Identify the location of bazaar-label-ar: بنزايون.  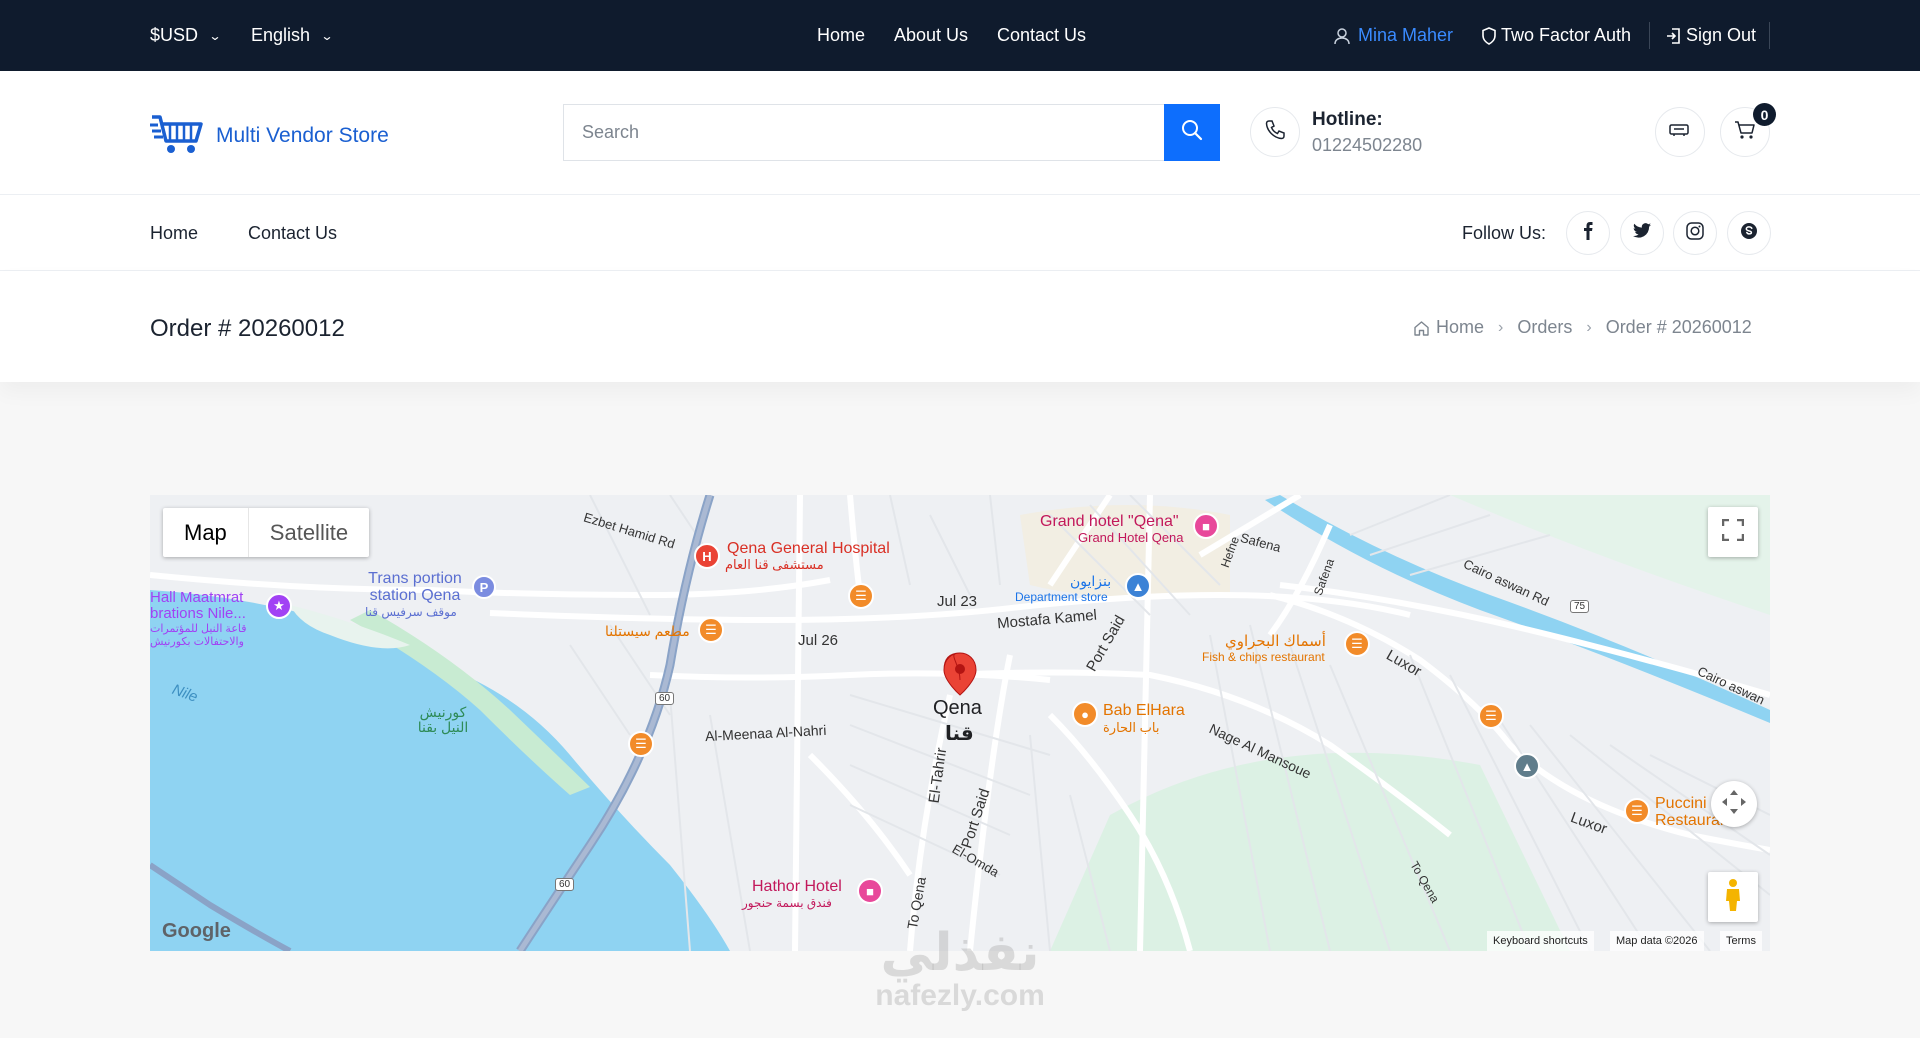
(1090, 581).